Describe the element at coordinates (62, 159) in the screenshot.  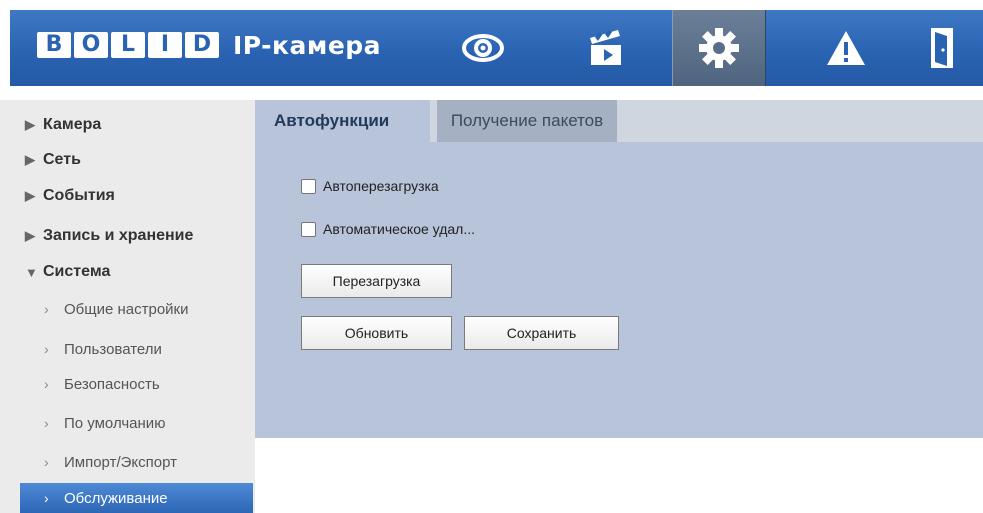
I see `sidebar-item-label: Сеть` at that location.